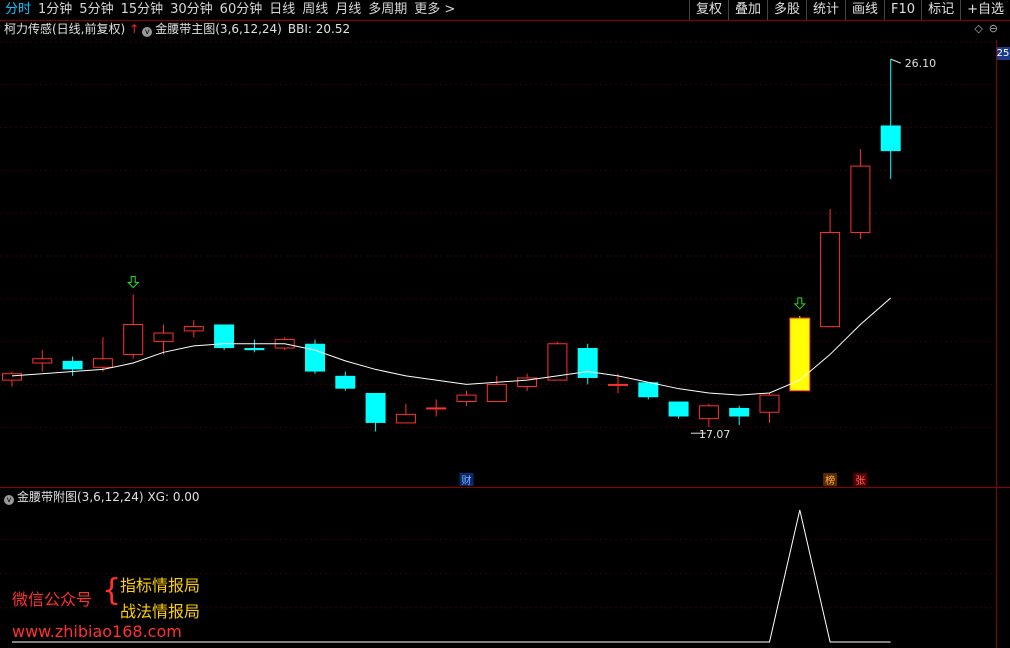 The height and width of the screenshot is (648, 1010). I want to click on watermark-line2: 战法情报局, so click(160, 611).